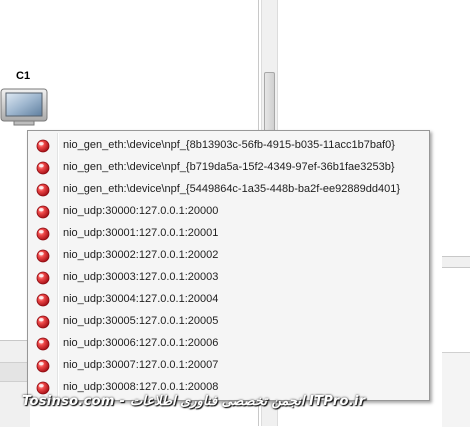  Describe the element at coordinates (141, 211) in the screenshot. I see `menu-item-label: nio_udp:30000:127.0.0.1:20000` at that location.